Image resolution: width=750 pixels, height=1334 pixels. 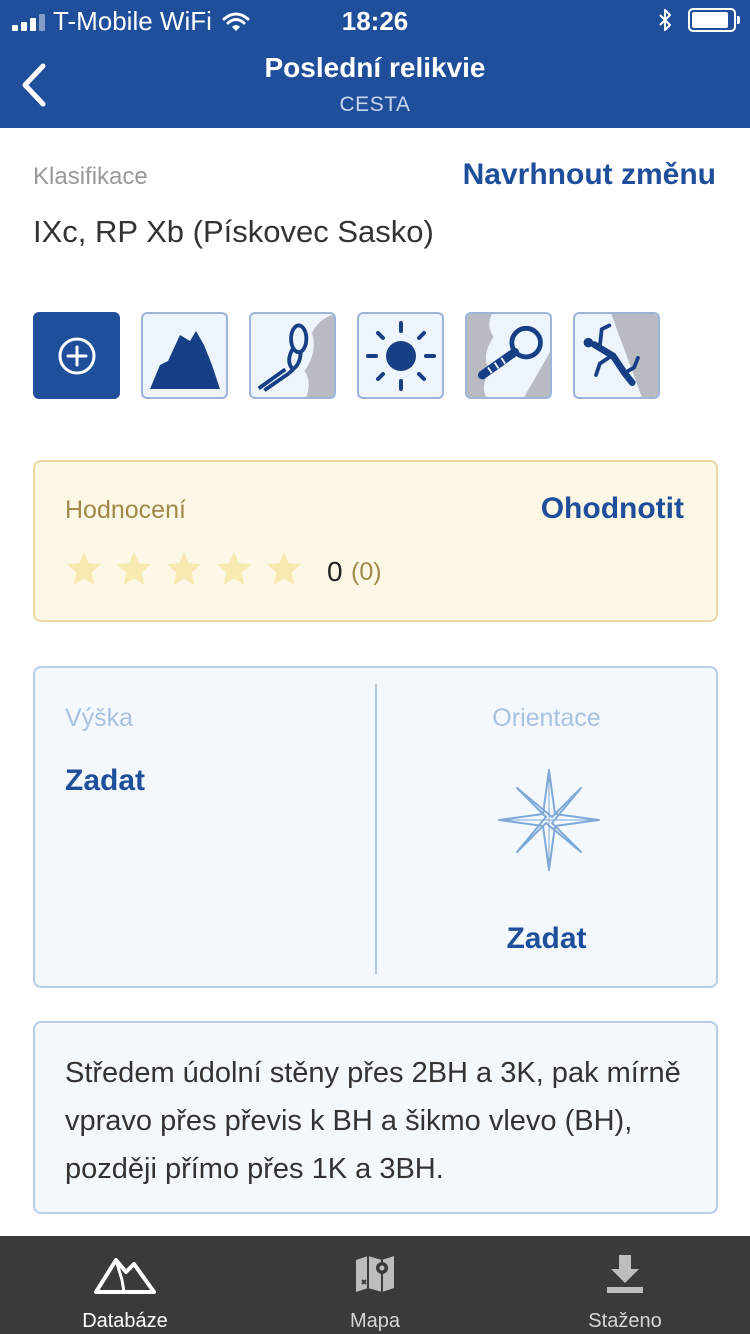 I want to click on rating-count: (0), so click(x=366, y=572).